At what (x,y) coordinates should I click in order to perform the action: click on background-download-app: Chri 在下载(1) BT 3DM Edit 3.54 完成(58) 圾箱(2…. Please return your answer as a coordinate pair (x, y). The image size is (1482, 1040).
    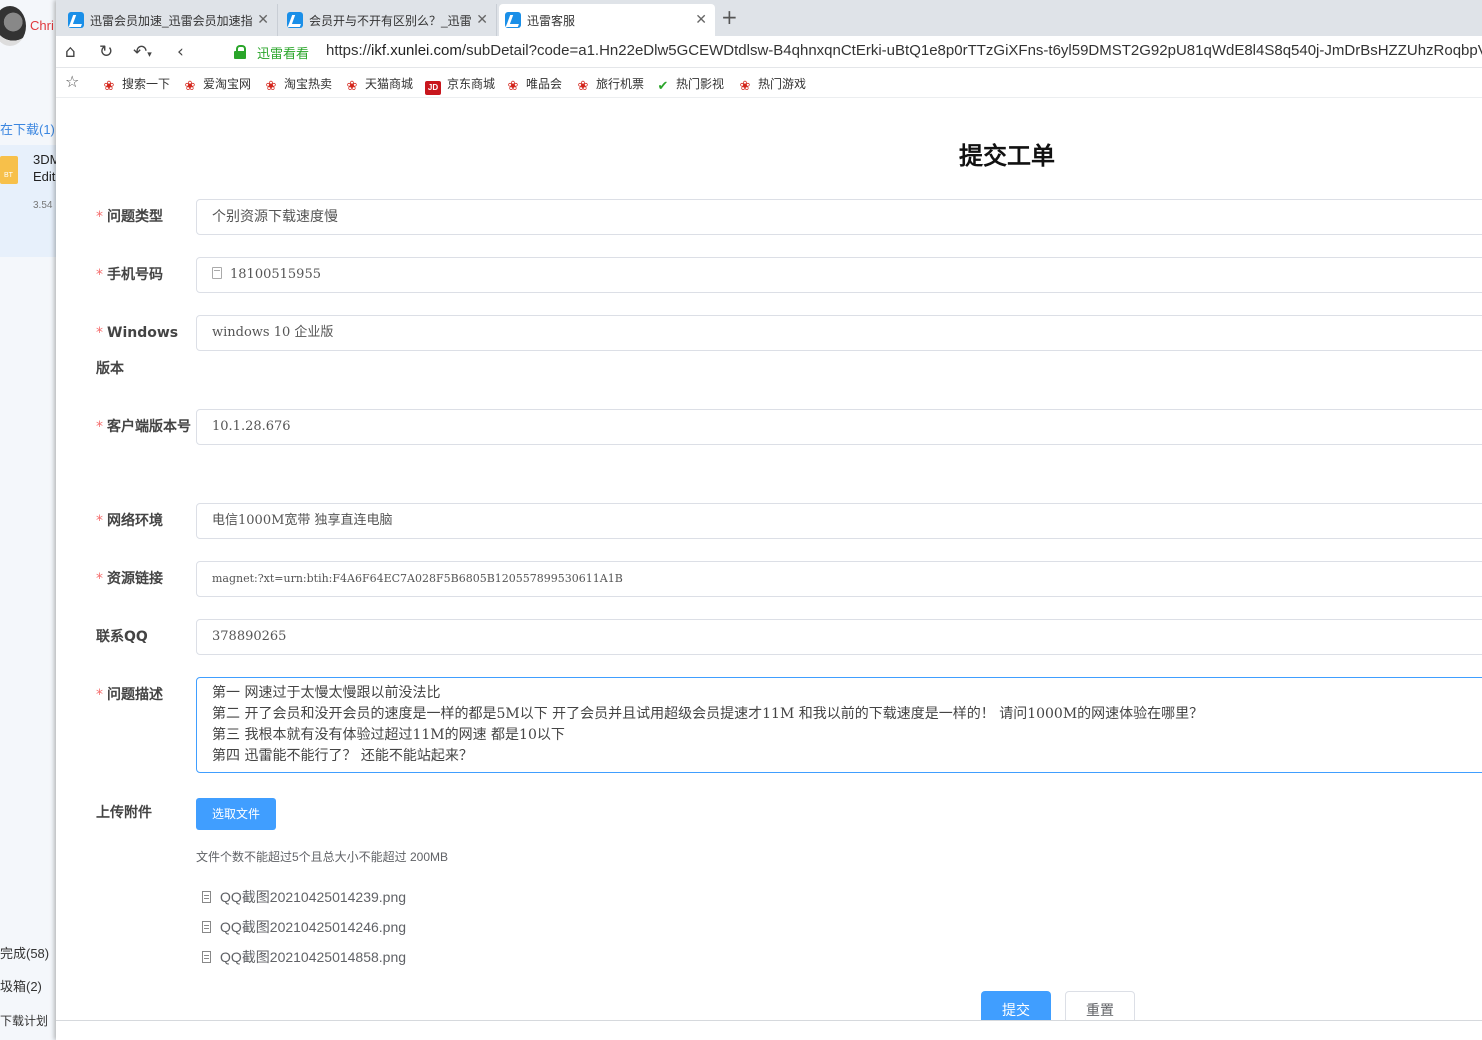
    Looking at the image, I should click on (28, 520).